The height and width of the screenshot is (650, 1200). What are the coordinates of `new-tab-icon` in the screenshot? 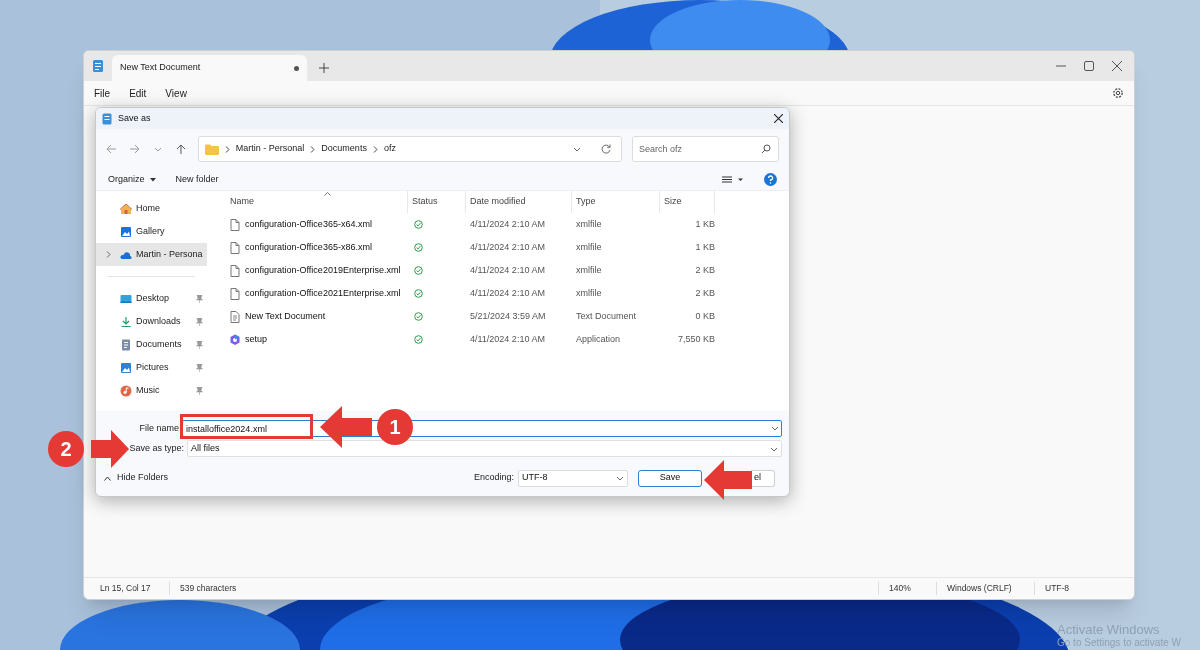 It's located at (324, 68).